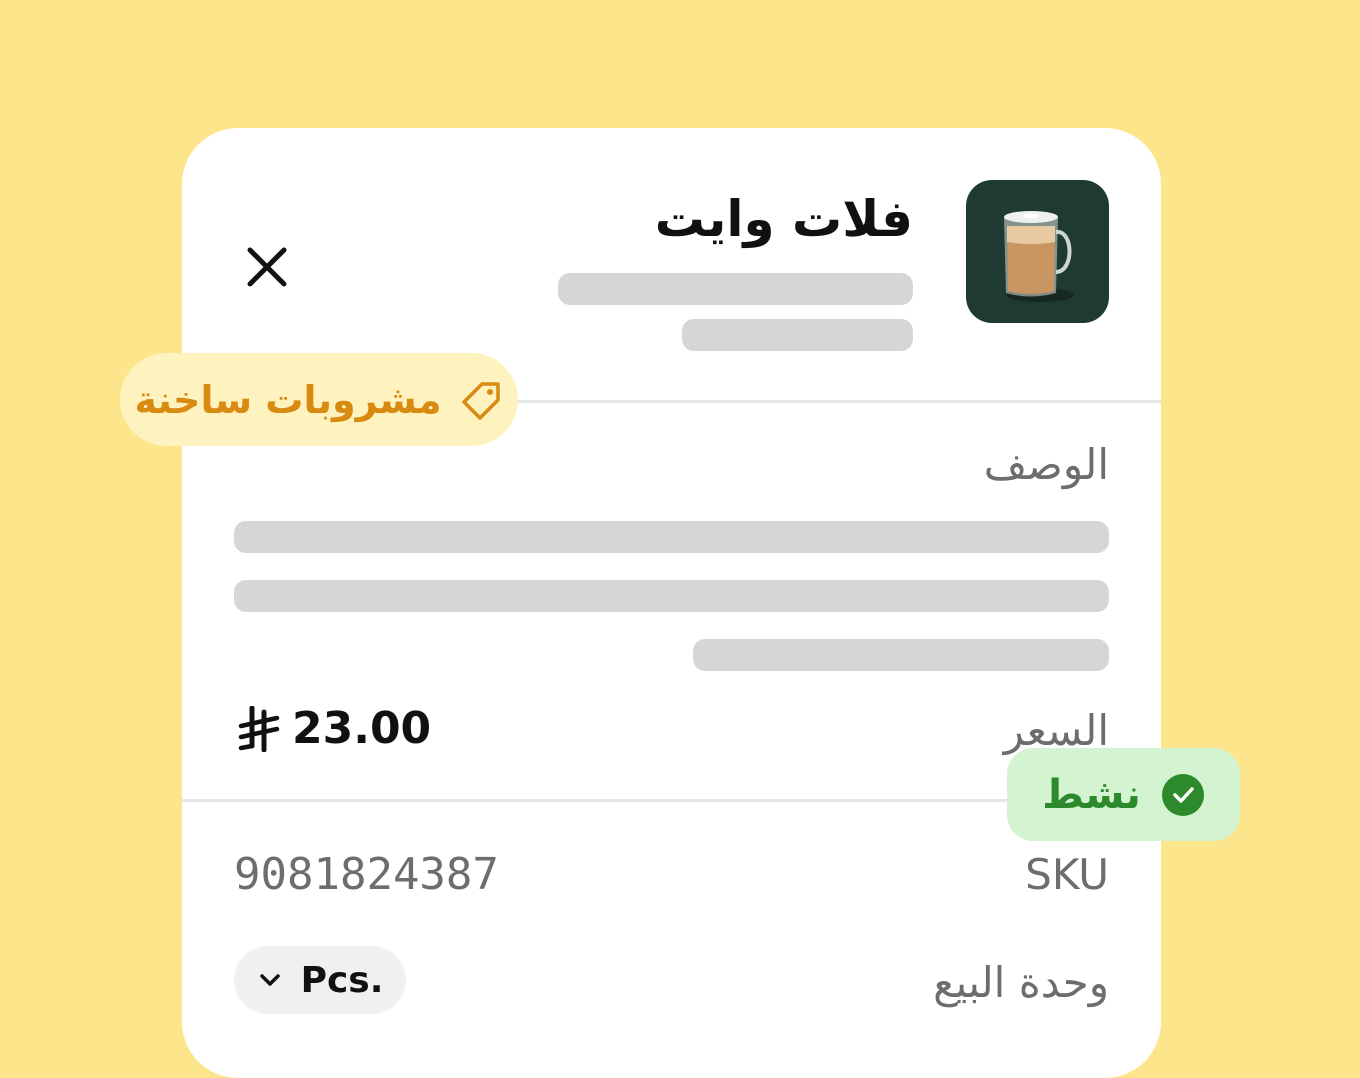 The image size is (1360, 1078). What do you see at coordinates (480, 400) in the screenshot?
I see `tag-icon` at bounding box center [480, 400].